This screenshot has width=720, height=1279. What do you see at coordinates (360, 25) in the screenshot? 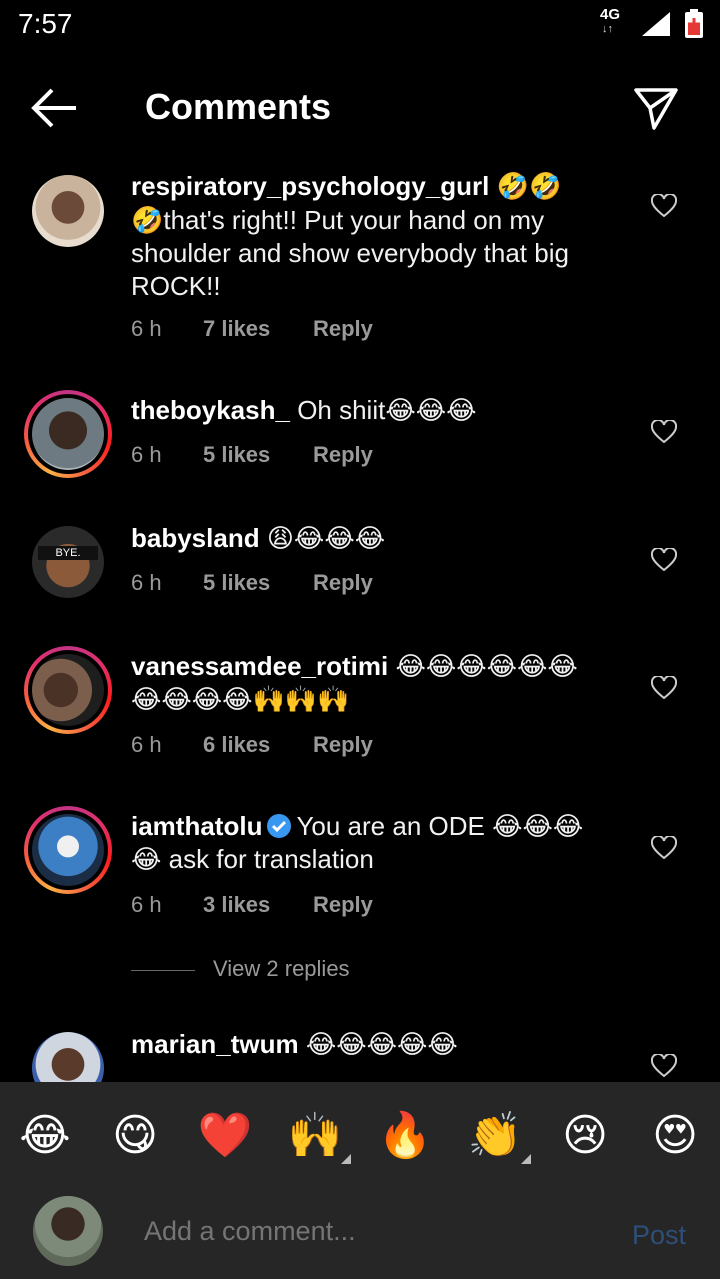
I see `status-bar: 7:57 4G ↓↑` at bounding box center [360, 25].